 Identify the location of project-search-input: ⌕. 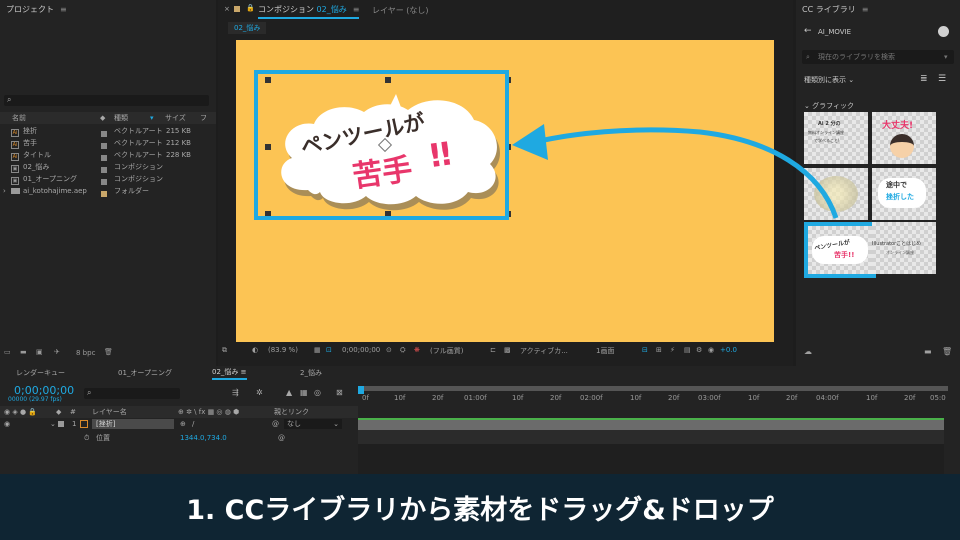
(106, 100).